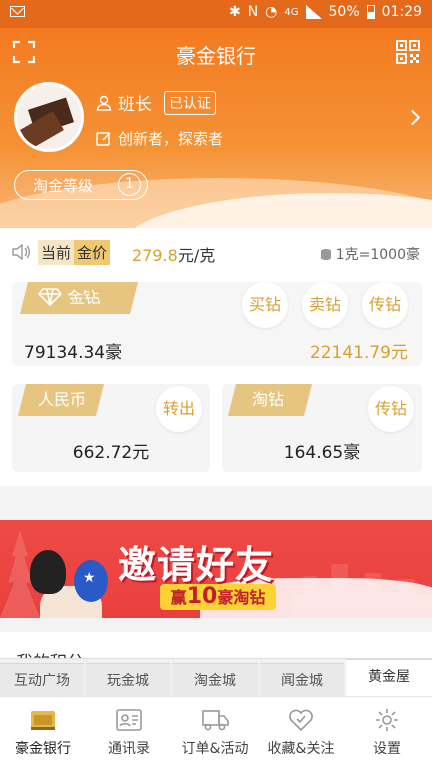 This screenshot has width=432, height=768. I want to click on qr-code-icon, so click(408, 52).